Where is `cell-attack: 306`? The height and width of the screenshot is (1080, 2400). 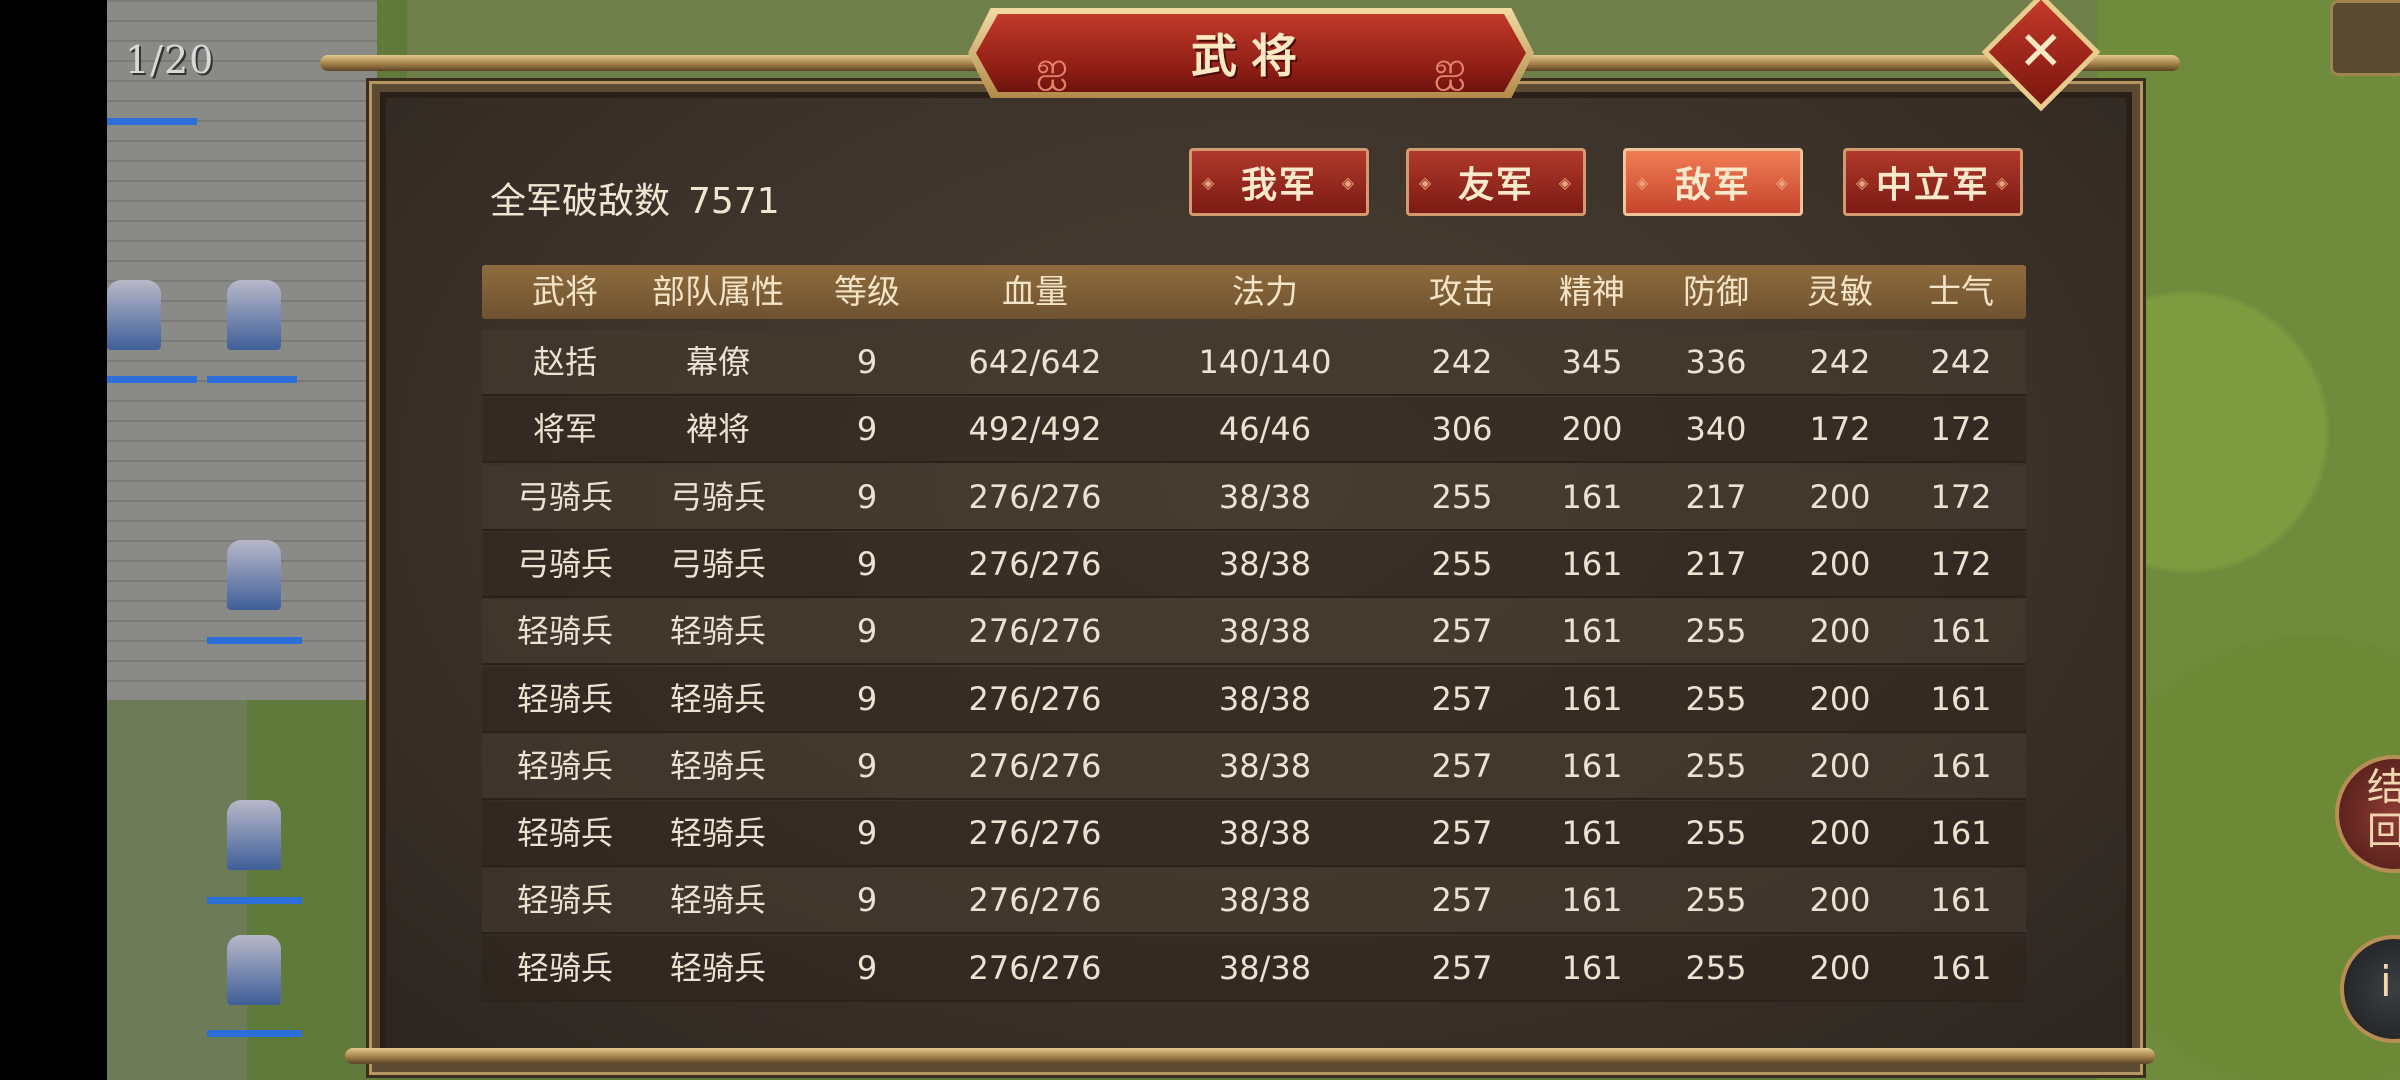 cell-attack: 306 is located at coordinates (1462, 429).